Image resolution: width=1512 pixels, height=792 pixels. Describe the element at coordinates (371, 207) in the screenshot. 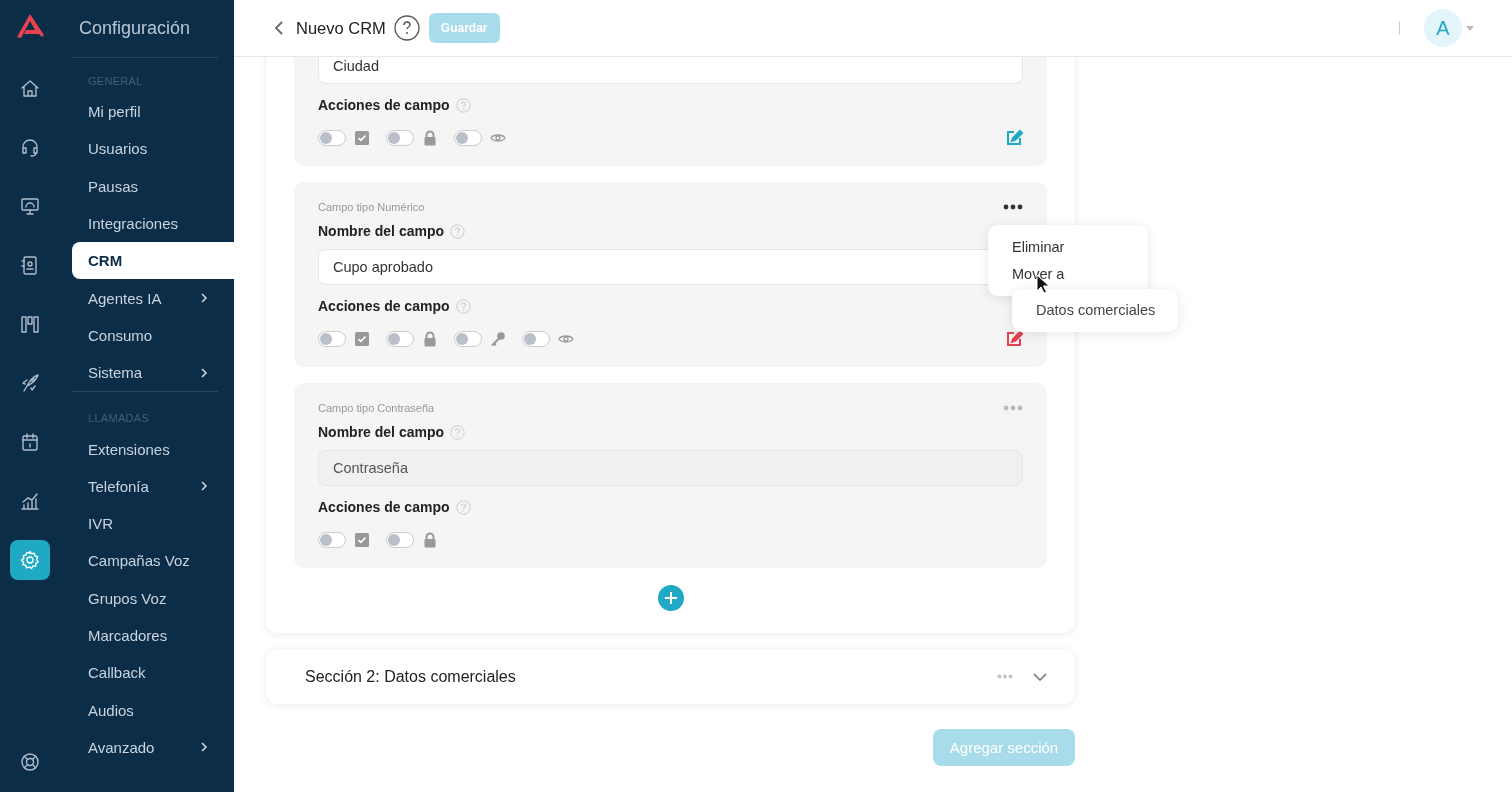

I see `field-type-label: Campo tipo Numérico` at that location.